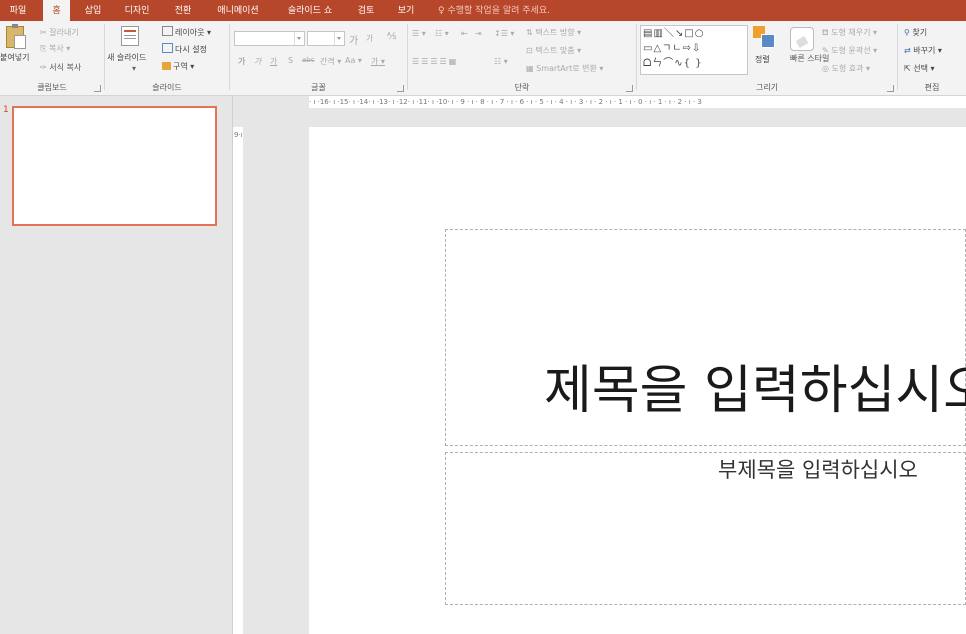  Describe the element at coordinates (919, 68) in the screenshot. I see `select-button: ⇱ 선택 ▾` at that location.